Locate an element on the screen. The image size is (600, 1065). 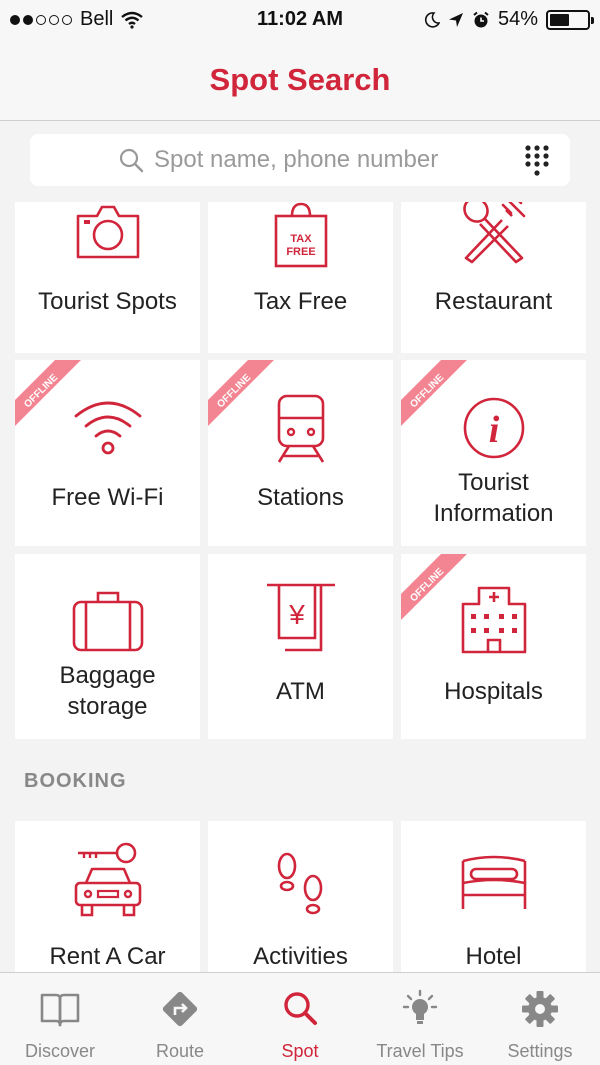
yen-sign: ¥ is located at coordinates (296, 614).